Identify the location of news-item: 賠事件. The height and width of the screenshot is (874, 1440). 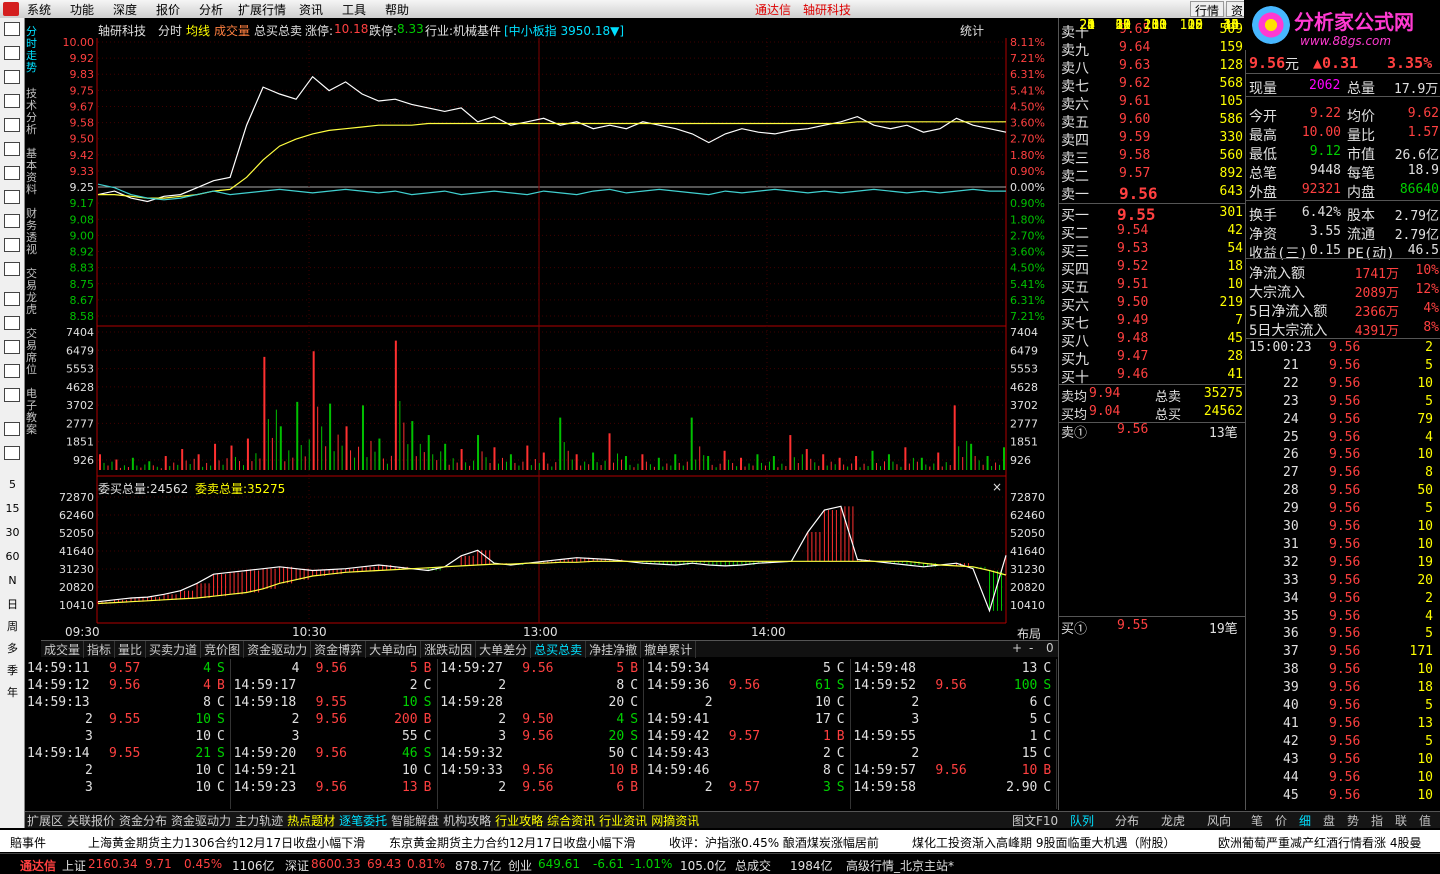
(28, 842).